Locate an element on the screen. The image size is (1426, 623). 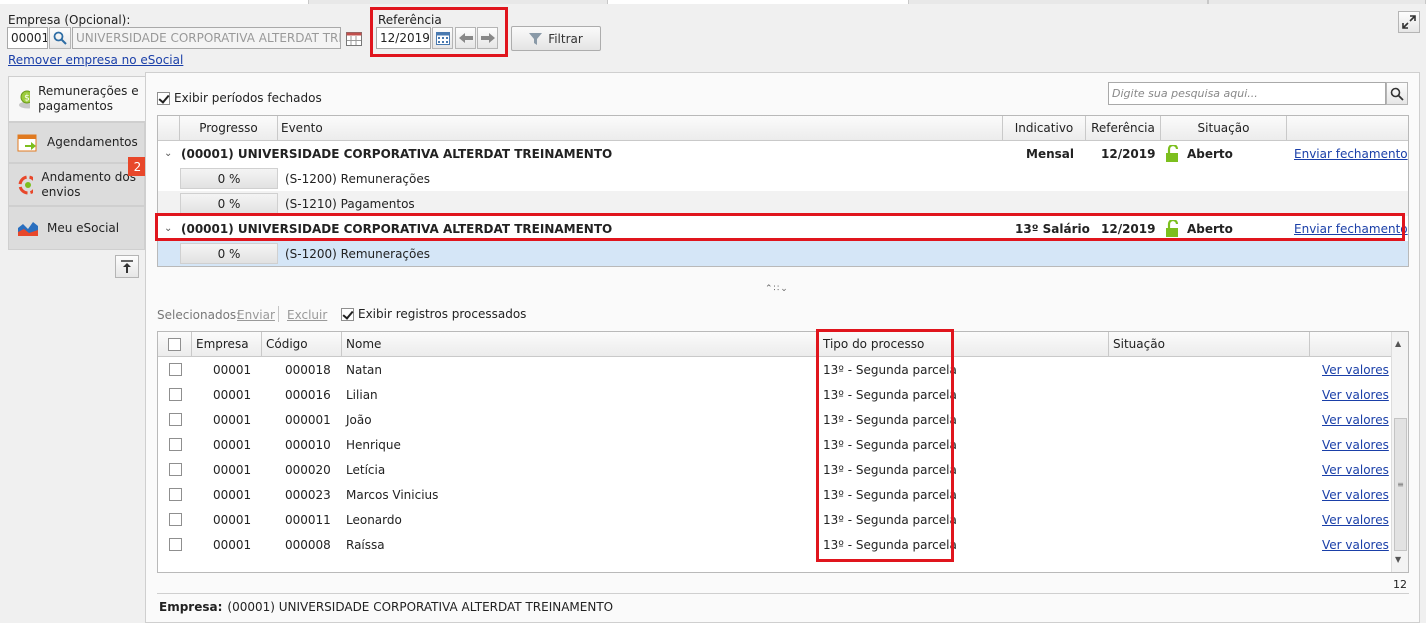
empresa-label: Empresa (Opcional): is located at coordinates (69, 20).